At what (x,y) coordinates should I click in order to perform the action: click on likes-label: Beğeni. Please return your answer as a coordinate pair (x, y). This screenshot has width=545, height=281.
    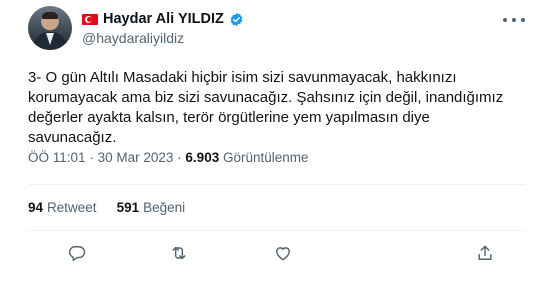
    Looking at the image, I should click on (164, 207).